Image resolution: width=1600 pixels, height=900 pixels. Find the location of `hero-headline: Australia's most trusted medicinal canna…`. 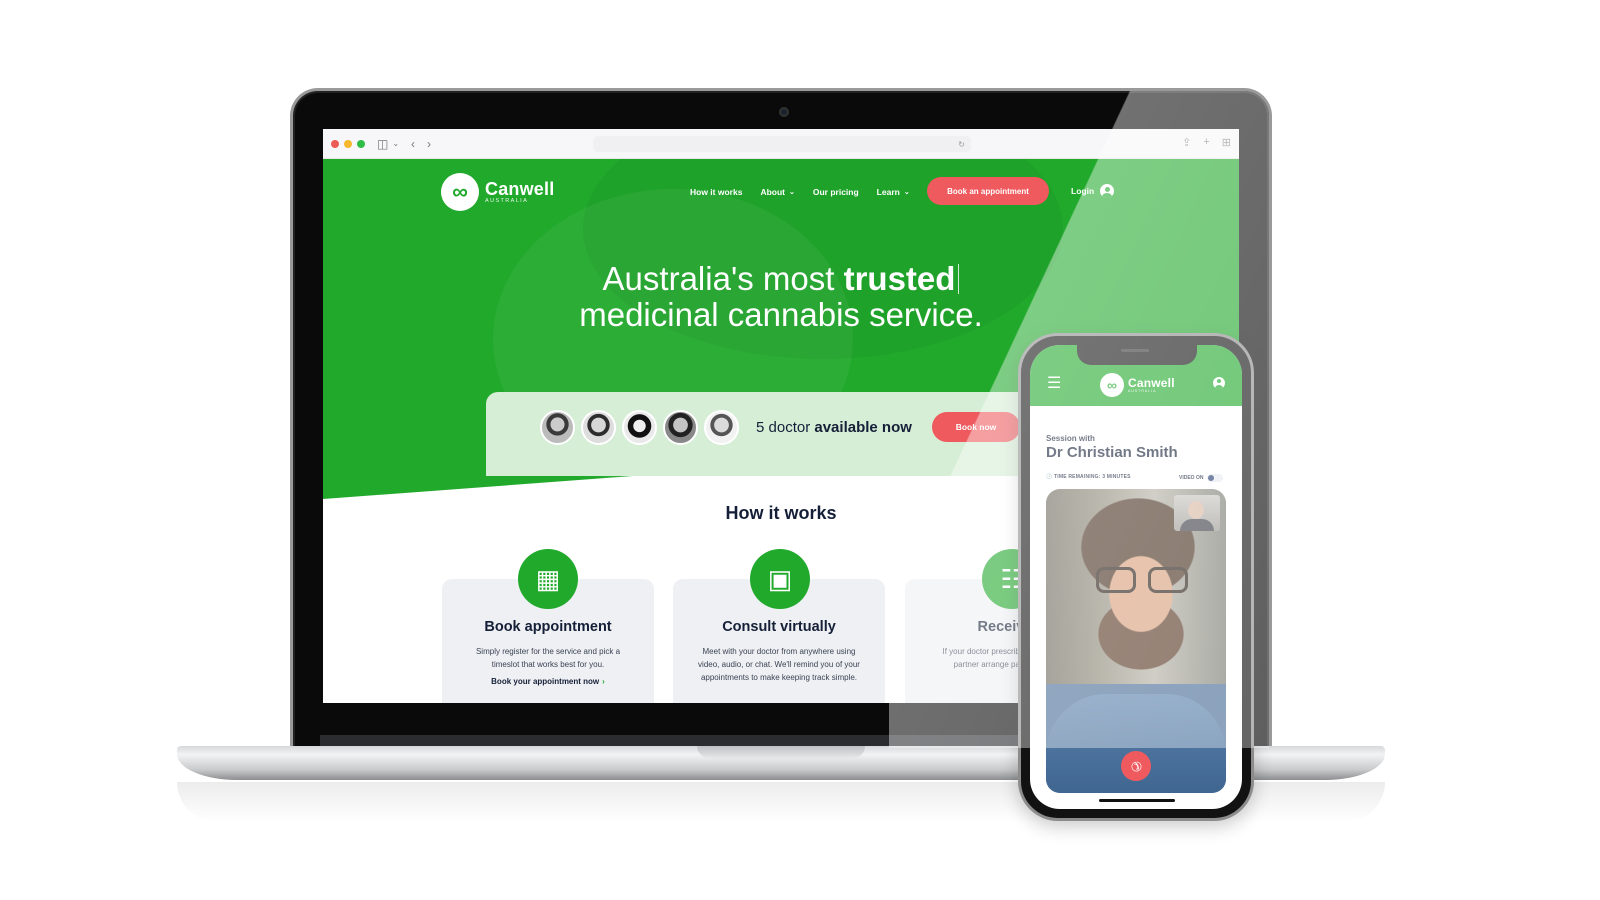

hero-headline: Australia's most trusted medicinal canna… is located at coordinates (781, 297).